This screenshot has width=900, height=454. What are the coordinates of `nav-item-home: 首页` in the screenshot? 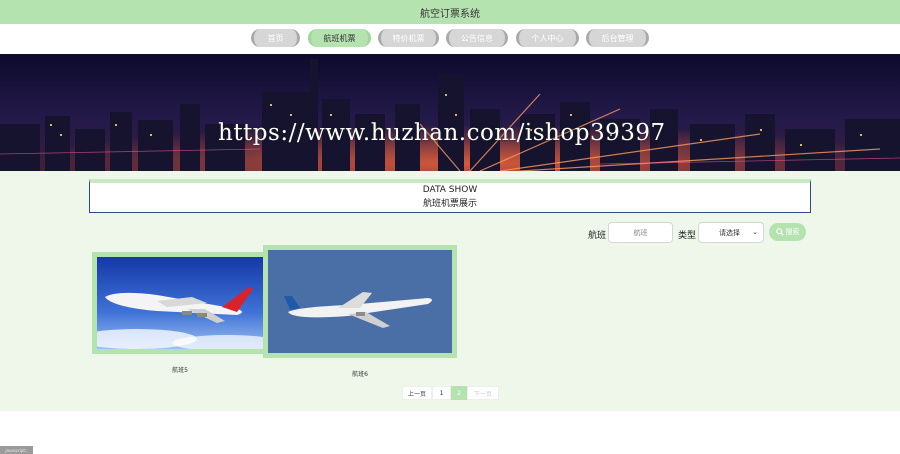 It's located at (275, 38).